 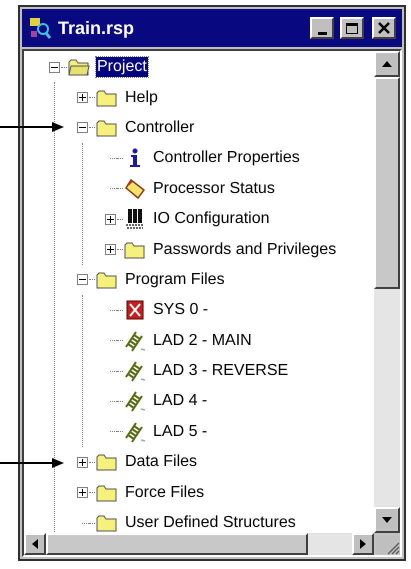 I want to click on tree-item: IO Configuration, so click(x=211, y=219).